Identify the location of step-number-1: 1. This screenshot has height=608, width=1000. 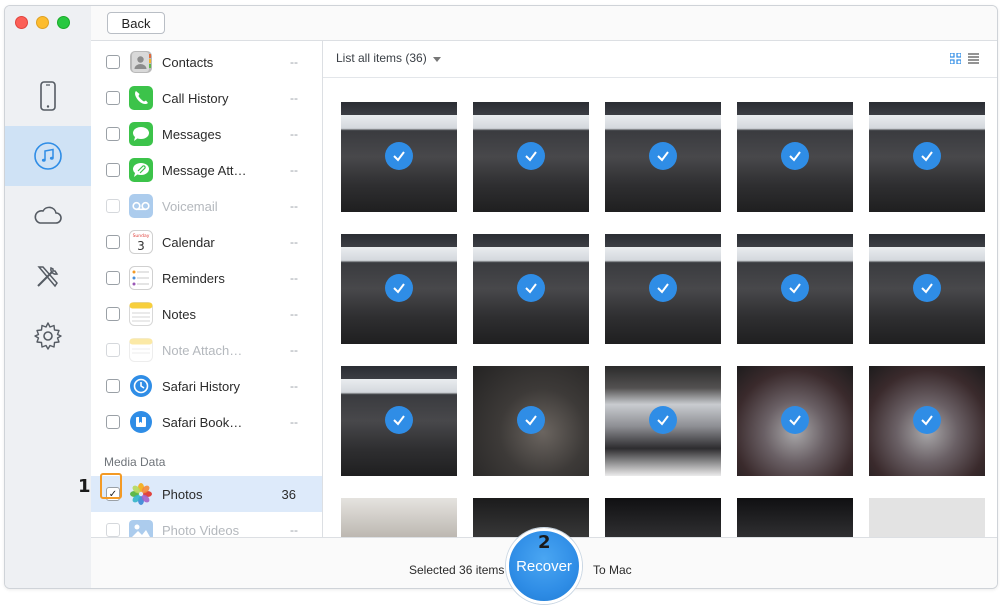
(84, 486).